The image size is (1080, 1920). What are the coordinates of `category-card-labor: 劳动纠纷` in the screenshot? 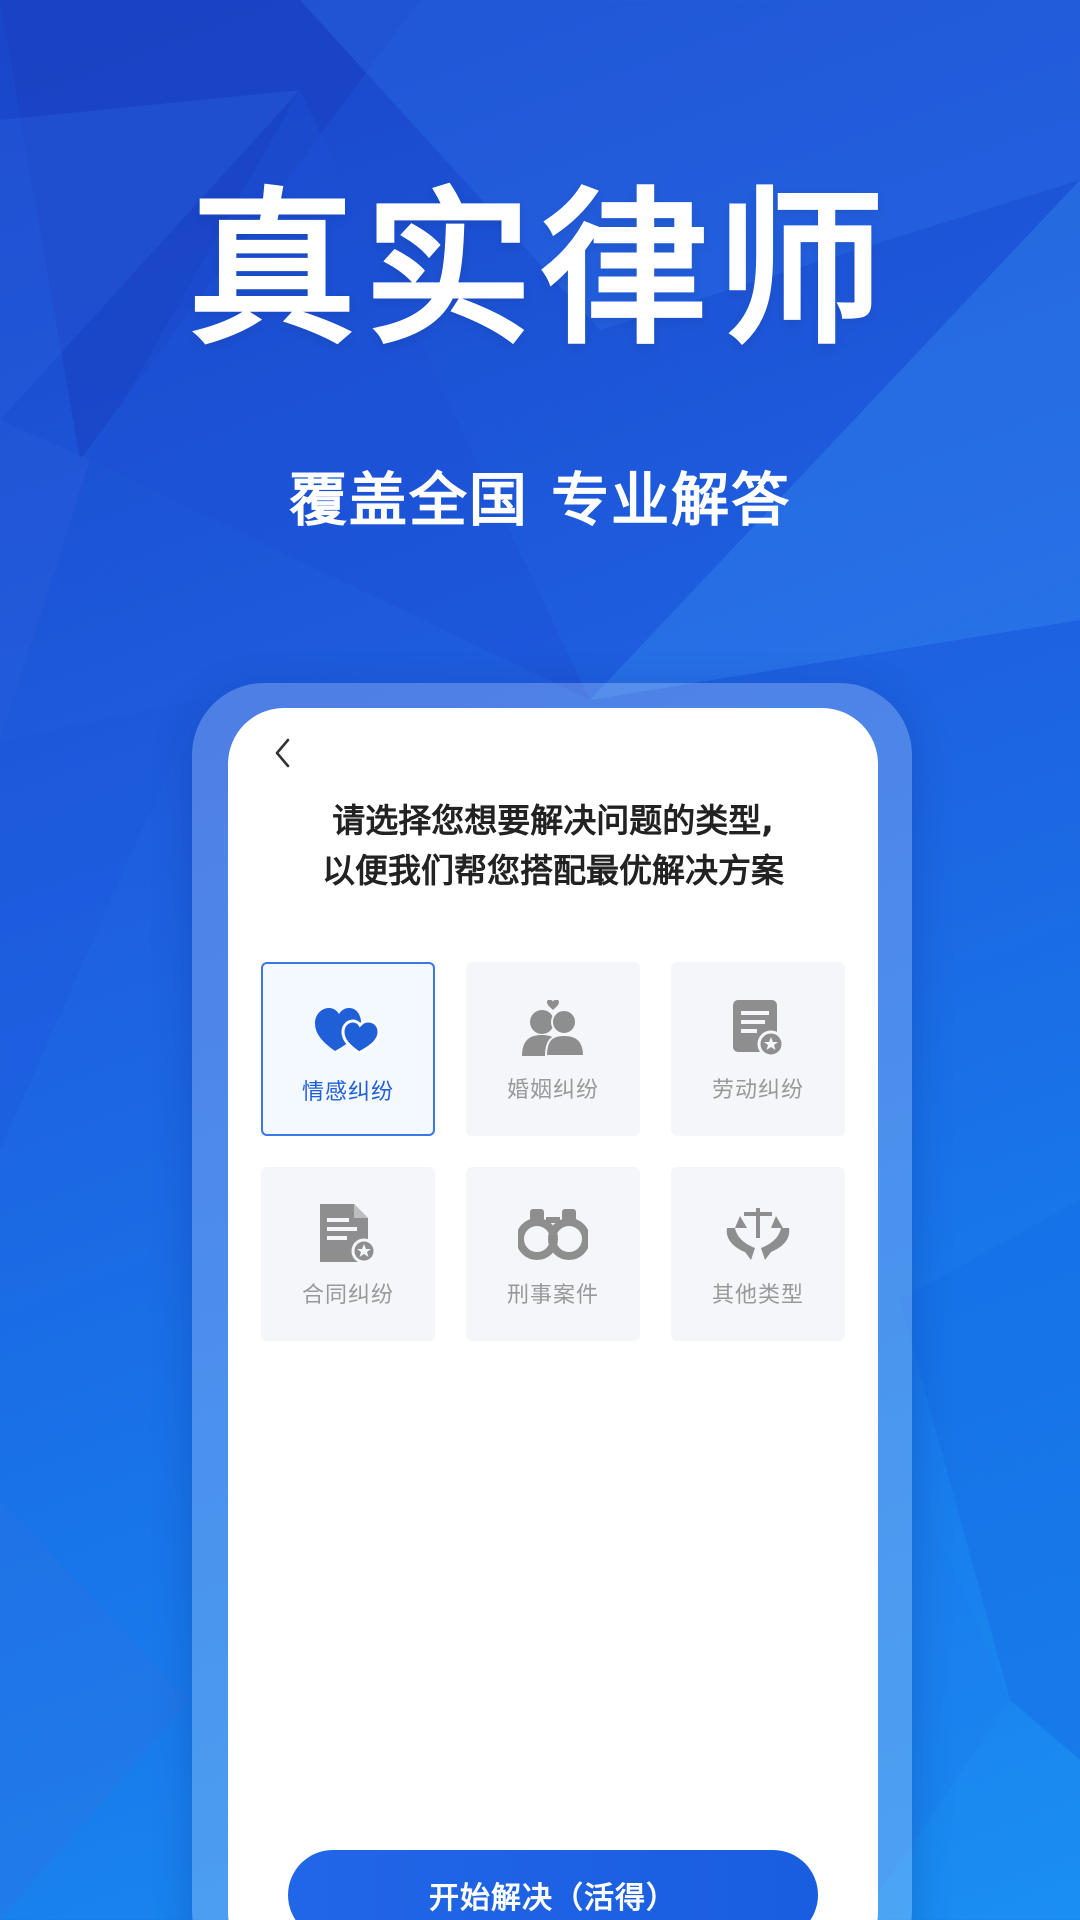 It's located at (758, 1049).